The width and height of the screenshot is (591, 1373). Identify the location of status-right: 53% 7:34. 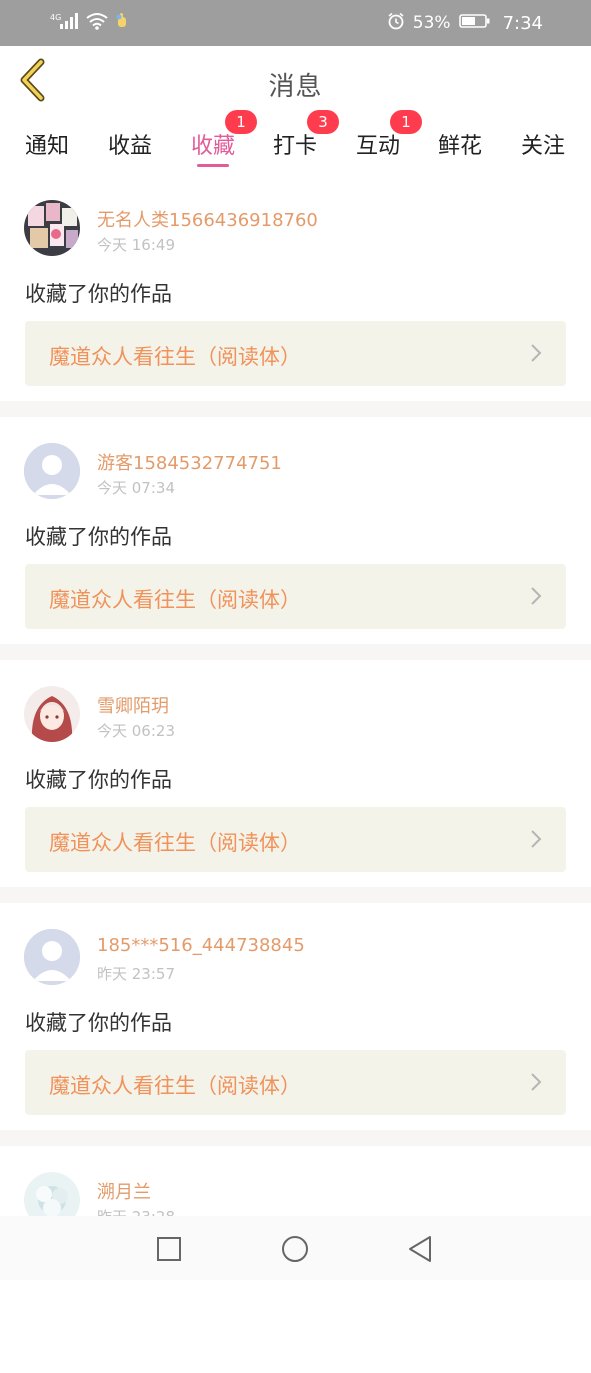
(465, 23).